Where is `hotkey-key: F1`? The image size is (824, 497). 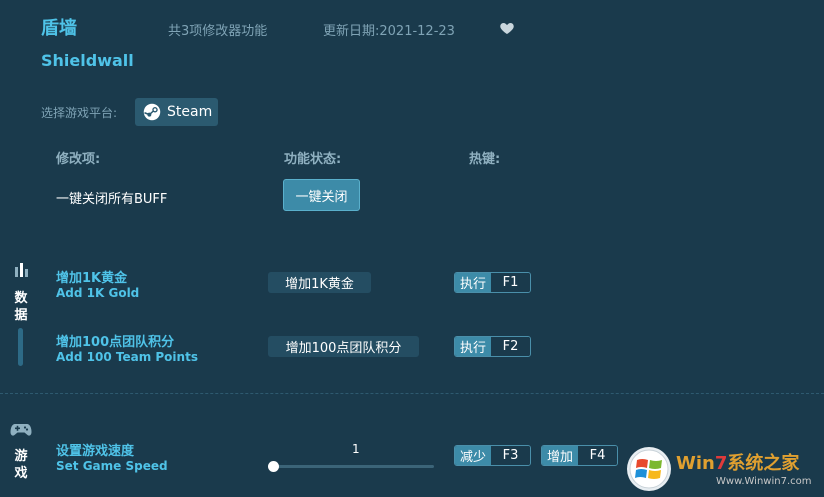 hotkey-key: F1 is located at coordinates (510, 282).